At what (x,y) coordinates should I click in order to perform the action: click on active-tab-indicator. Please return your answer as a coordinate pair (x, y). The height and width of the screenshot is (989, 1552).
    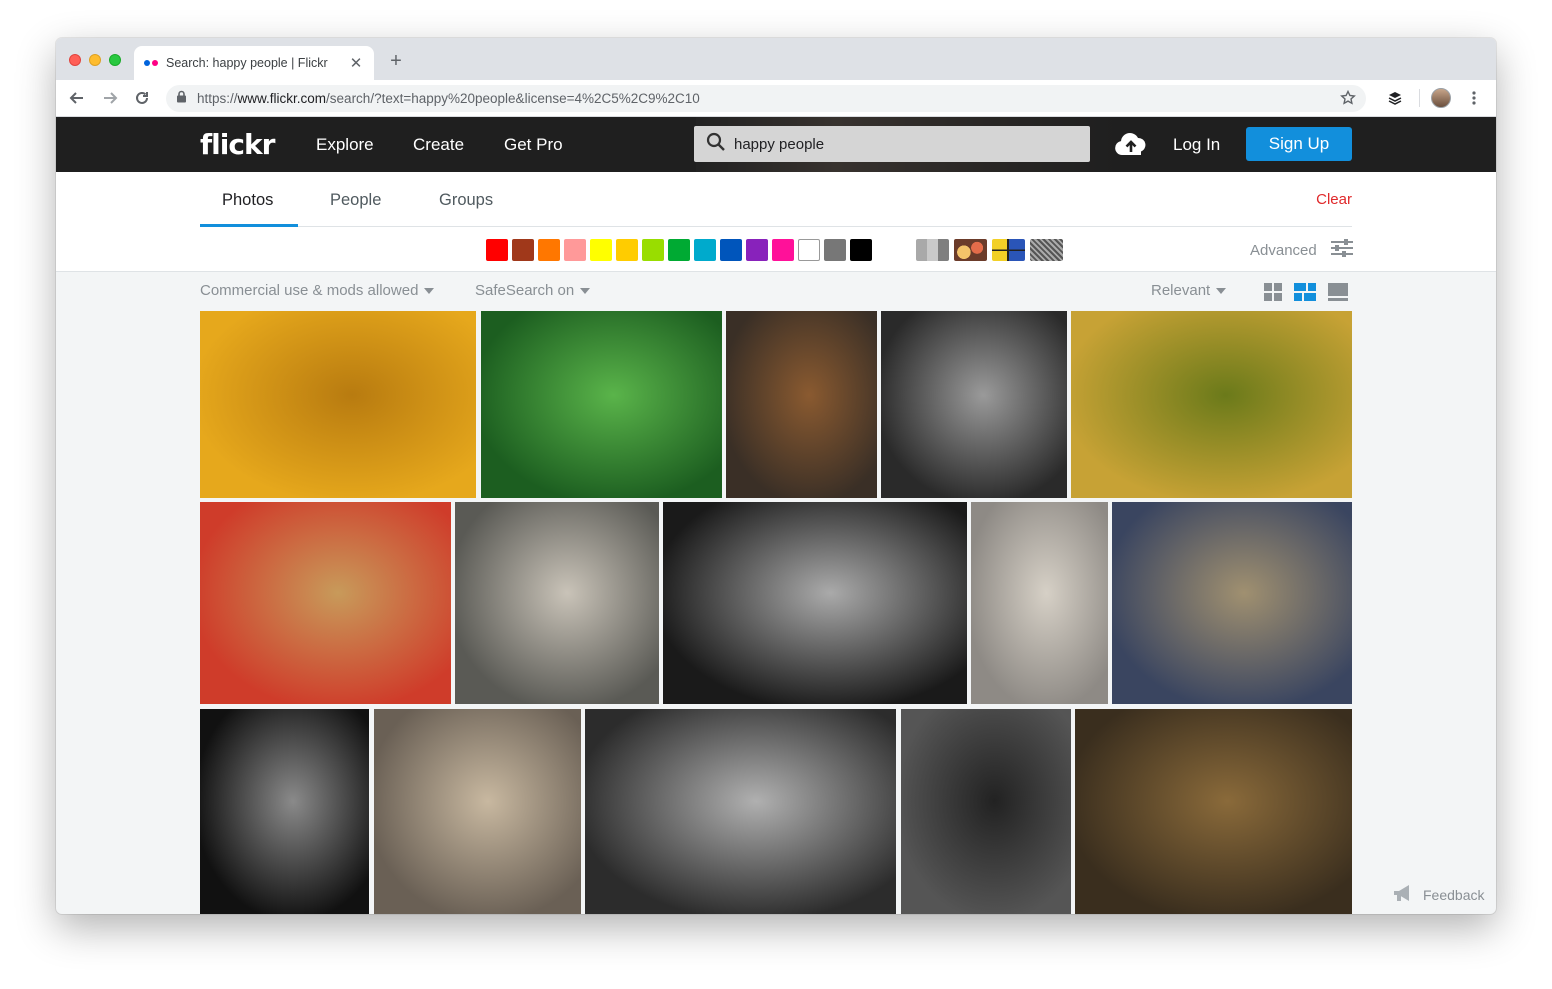
    Looking at the image, I should click on (249, 225).